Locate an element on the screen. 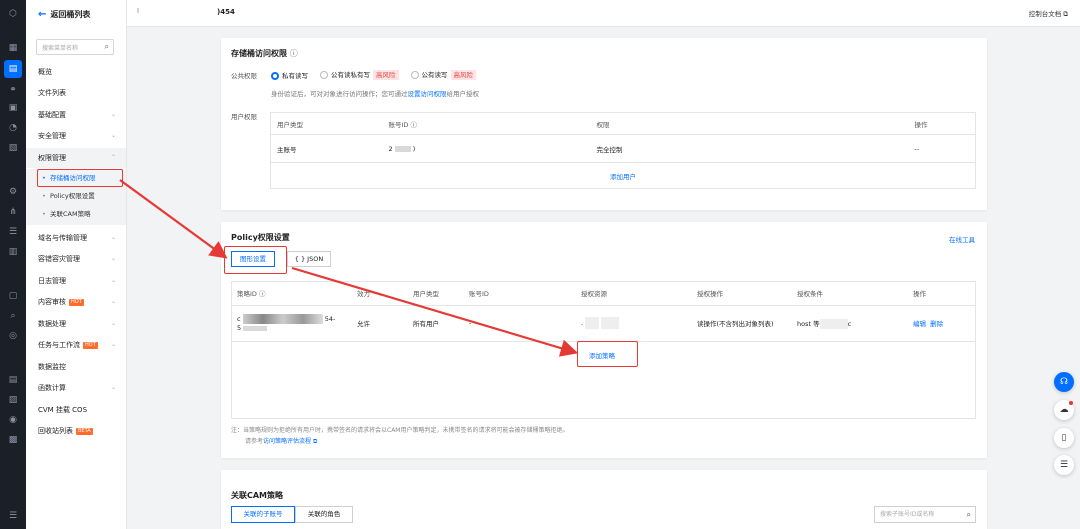  db-icon: ▥ is located at coordinates (13, 252).